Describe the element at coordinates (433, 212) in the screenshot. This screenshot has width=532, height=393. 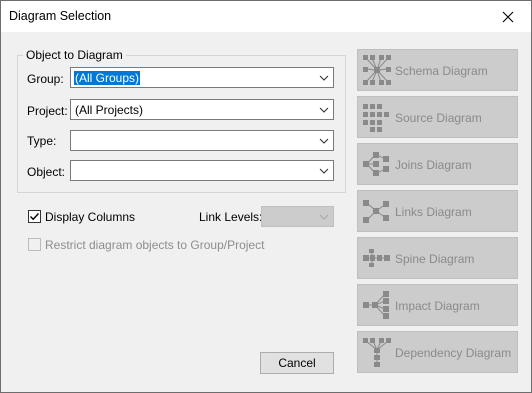
I see `links-diagram-label: Links Diagram` at that location.